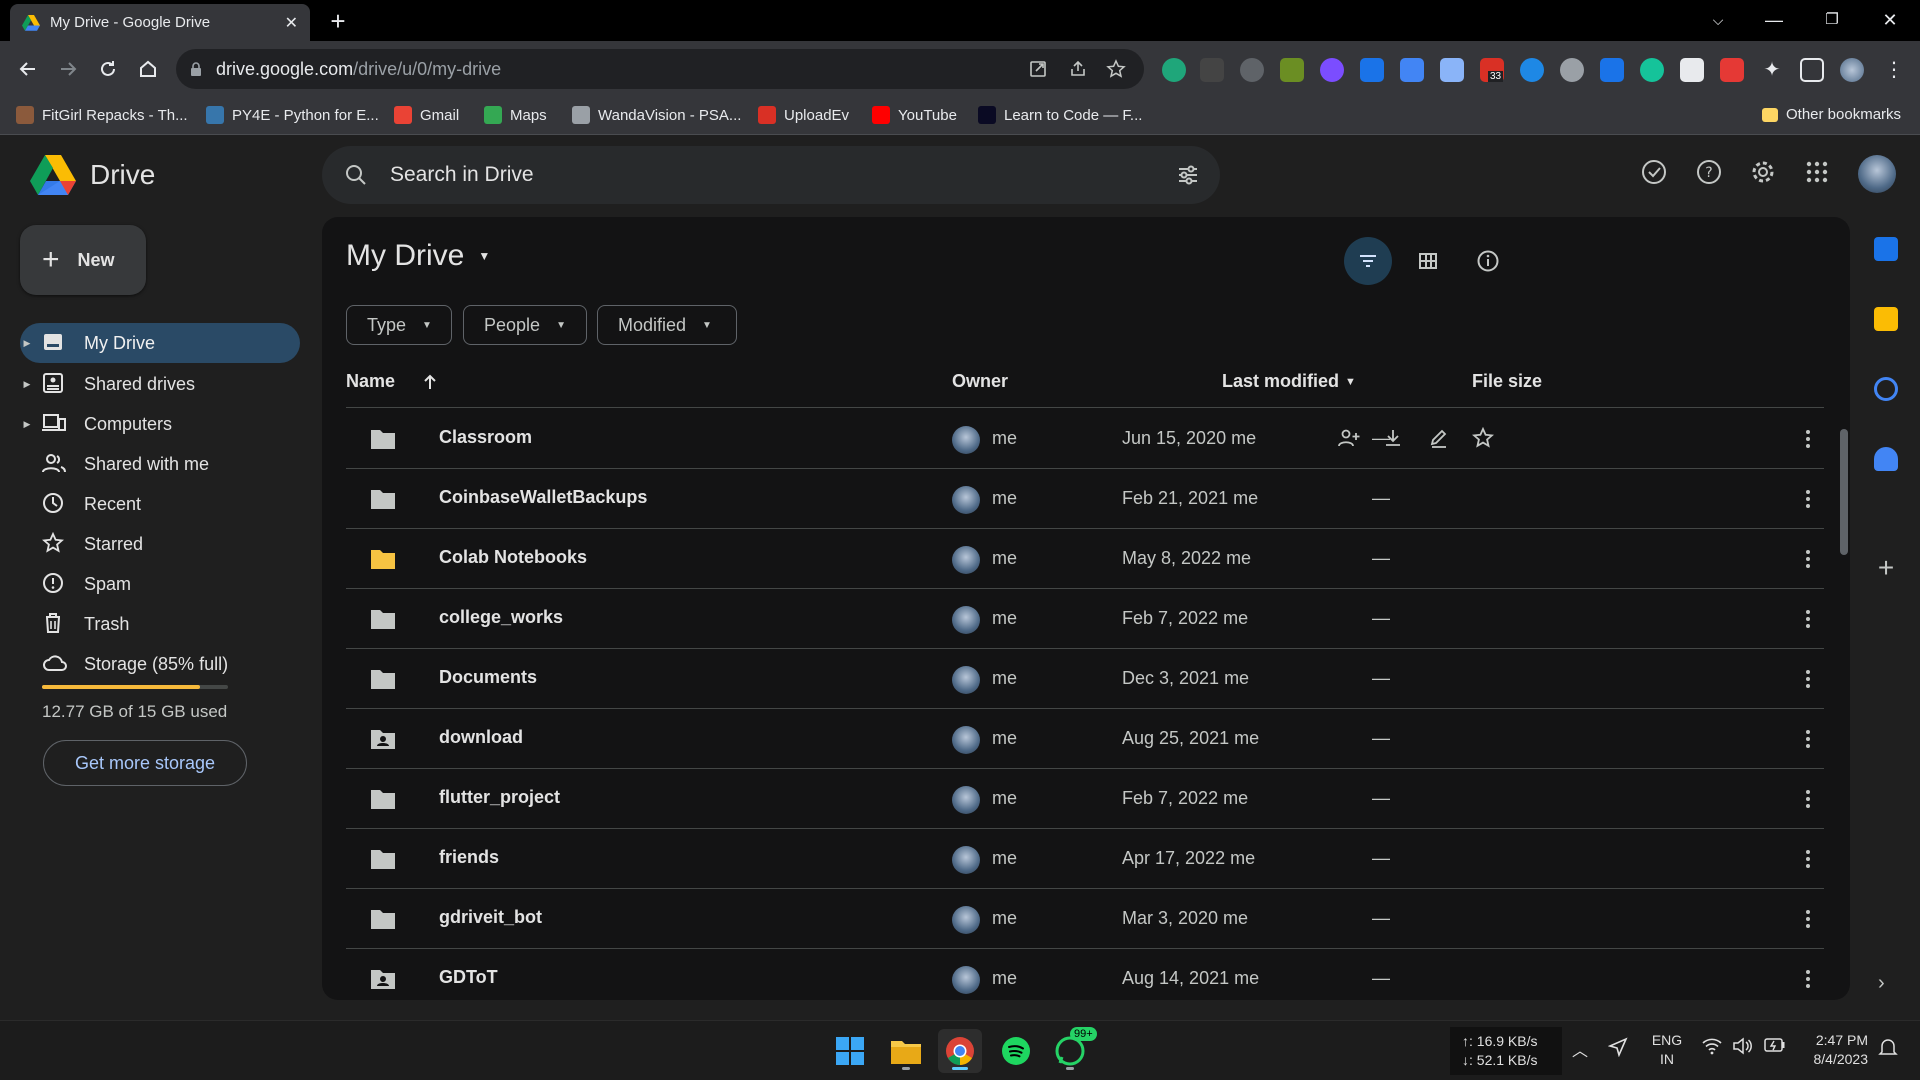  What do you see at coordinates (1877, 174) in the screenshot?
I see `account-avatar` at bounding box center [1877, 174].